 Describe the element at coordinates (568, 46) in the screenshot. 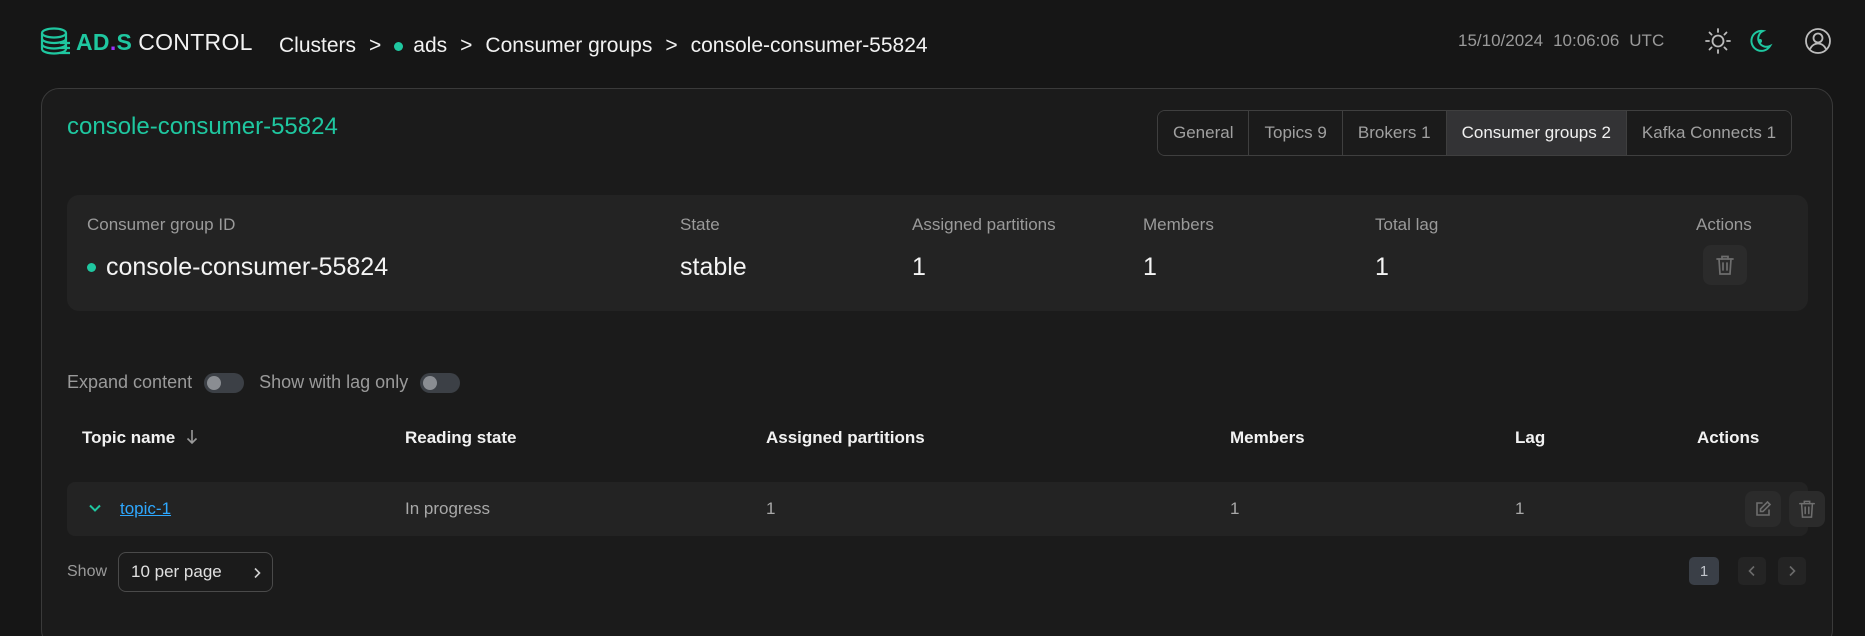

I see `breadcrumb-consumer-groups: Consumer groups` at that location.